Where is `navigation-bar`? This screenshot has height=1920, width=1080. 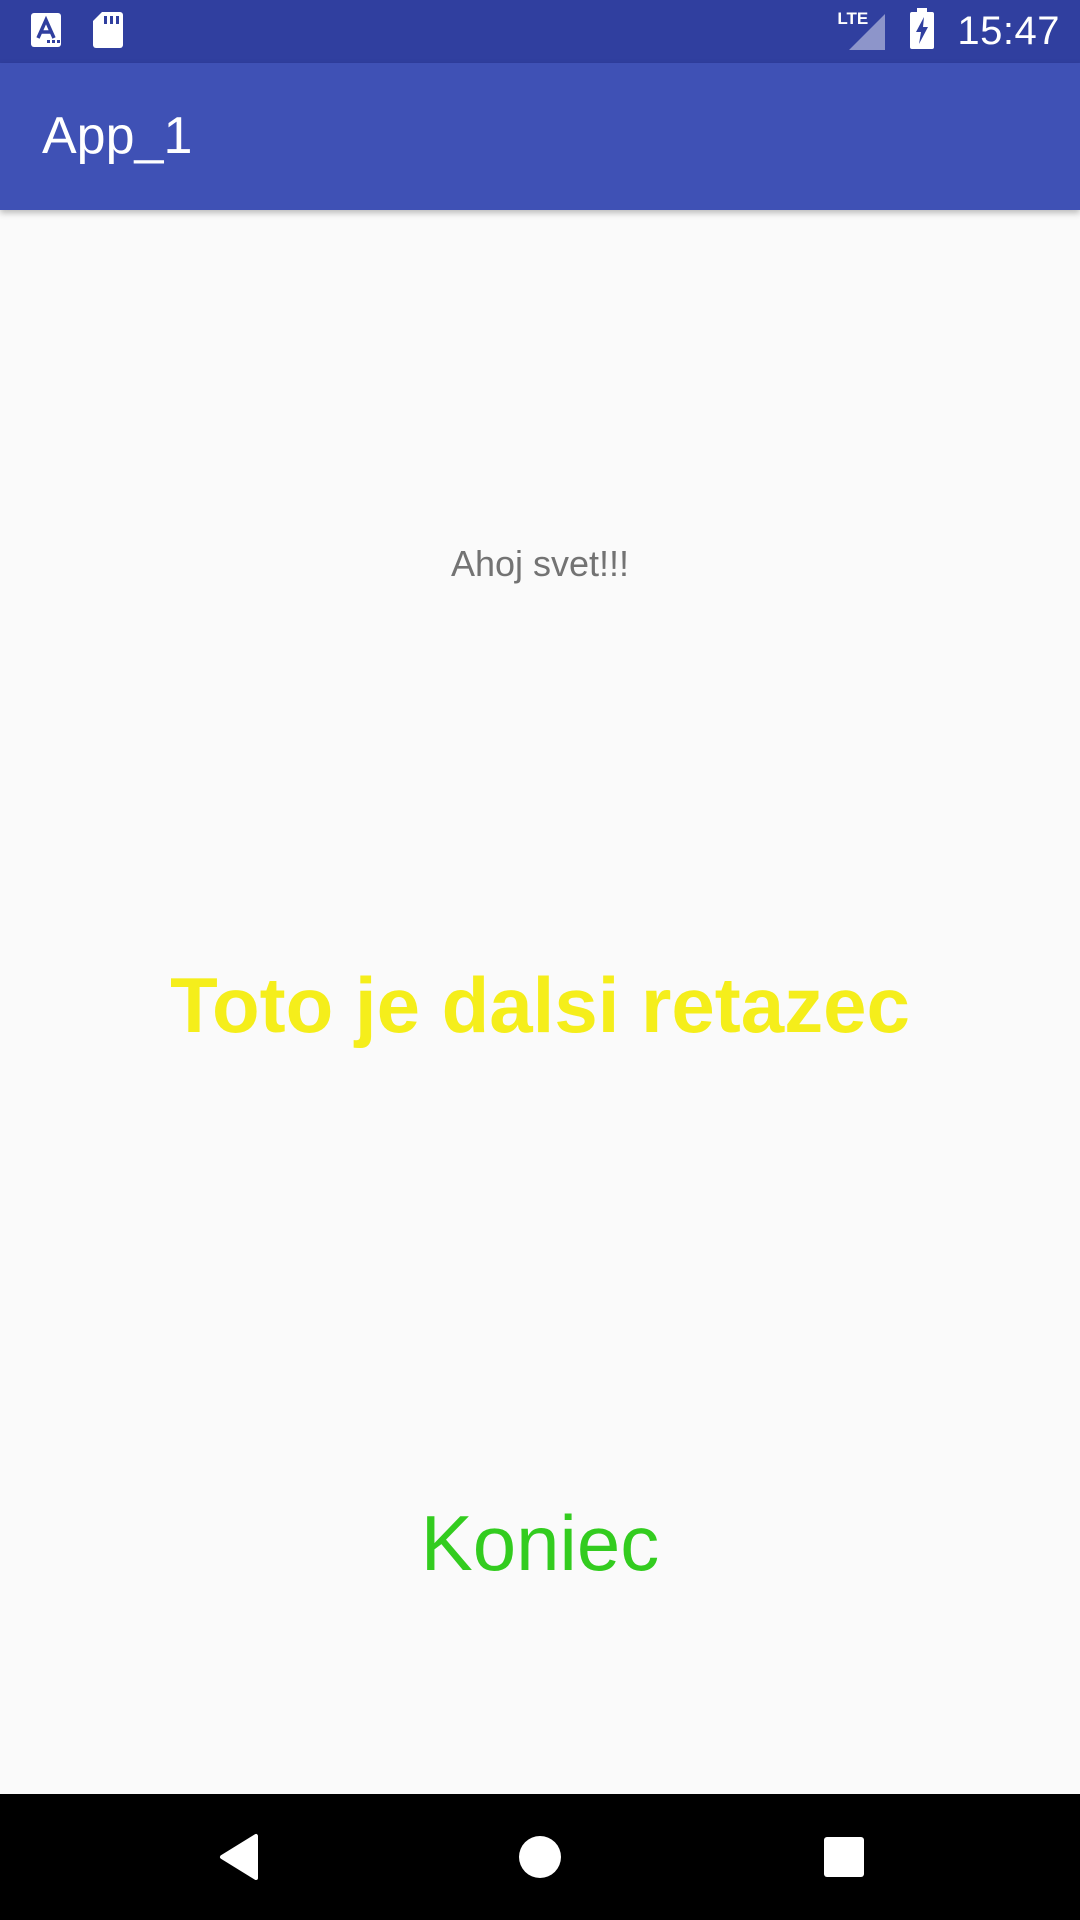 navigation-bar is located at coordinates (540, 1857).